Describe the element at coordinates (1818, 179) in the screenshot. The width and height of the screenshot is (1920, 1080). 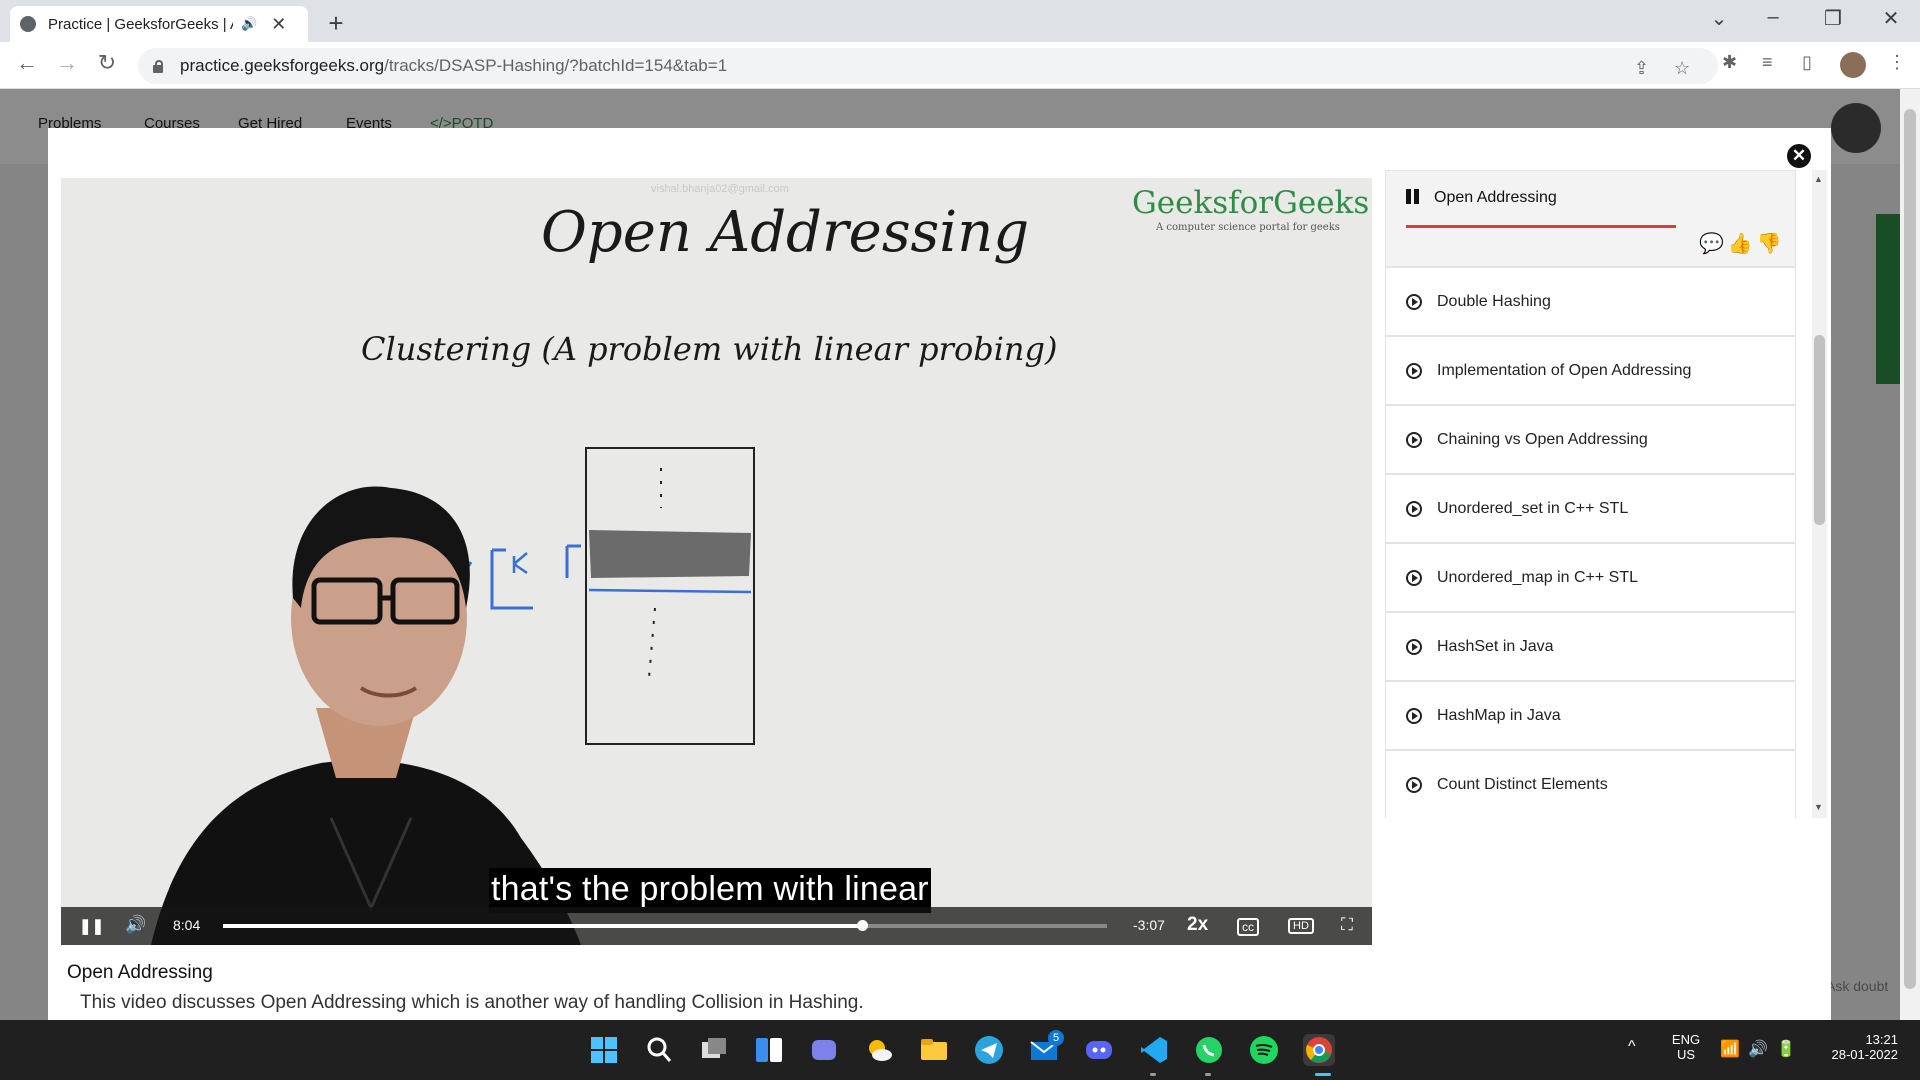
I see `scroll-up-icon: ▲` at that location.